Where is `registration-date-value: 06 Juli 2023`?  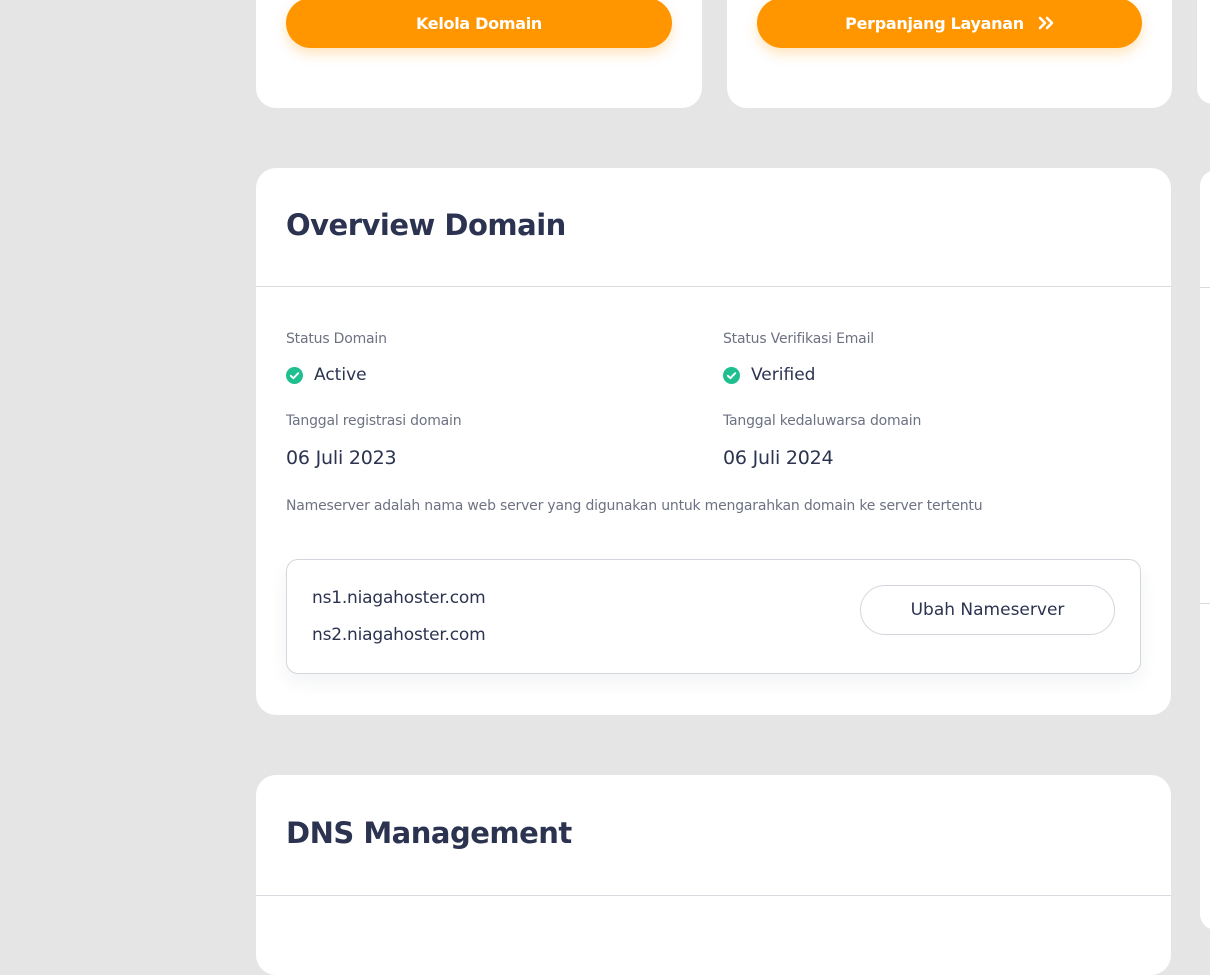 registration-date-value: 06 Juli 2023 is located at coordinates (341, 458).